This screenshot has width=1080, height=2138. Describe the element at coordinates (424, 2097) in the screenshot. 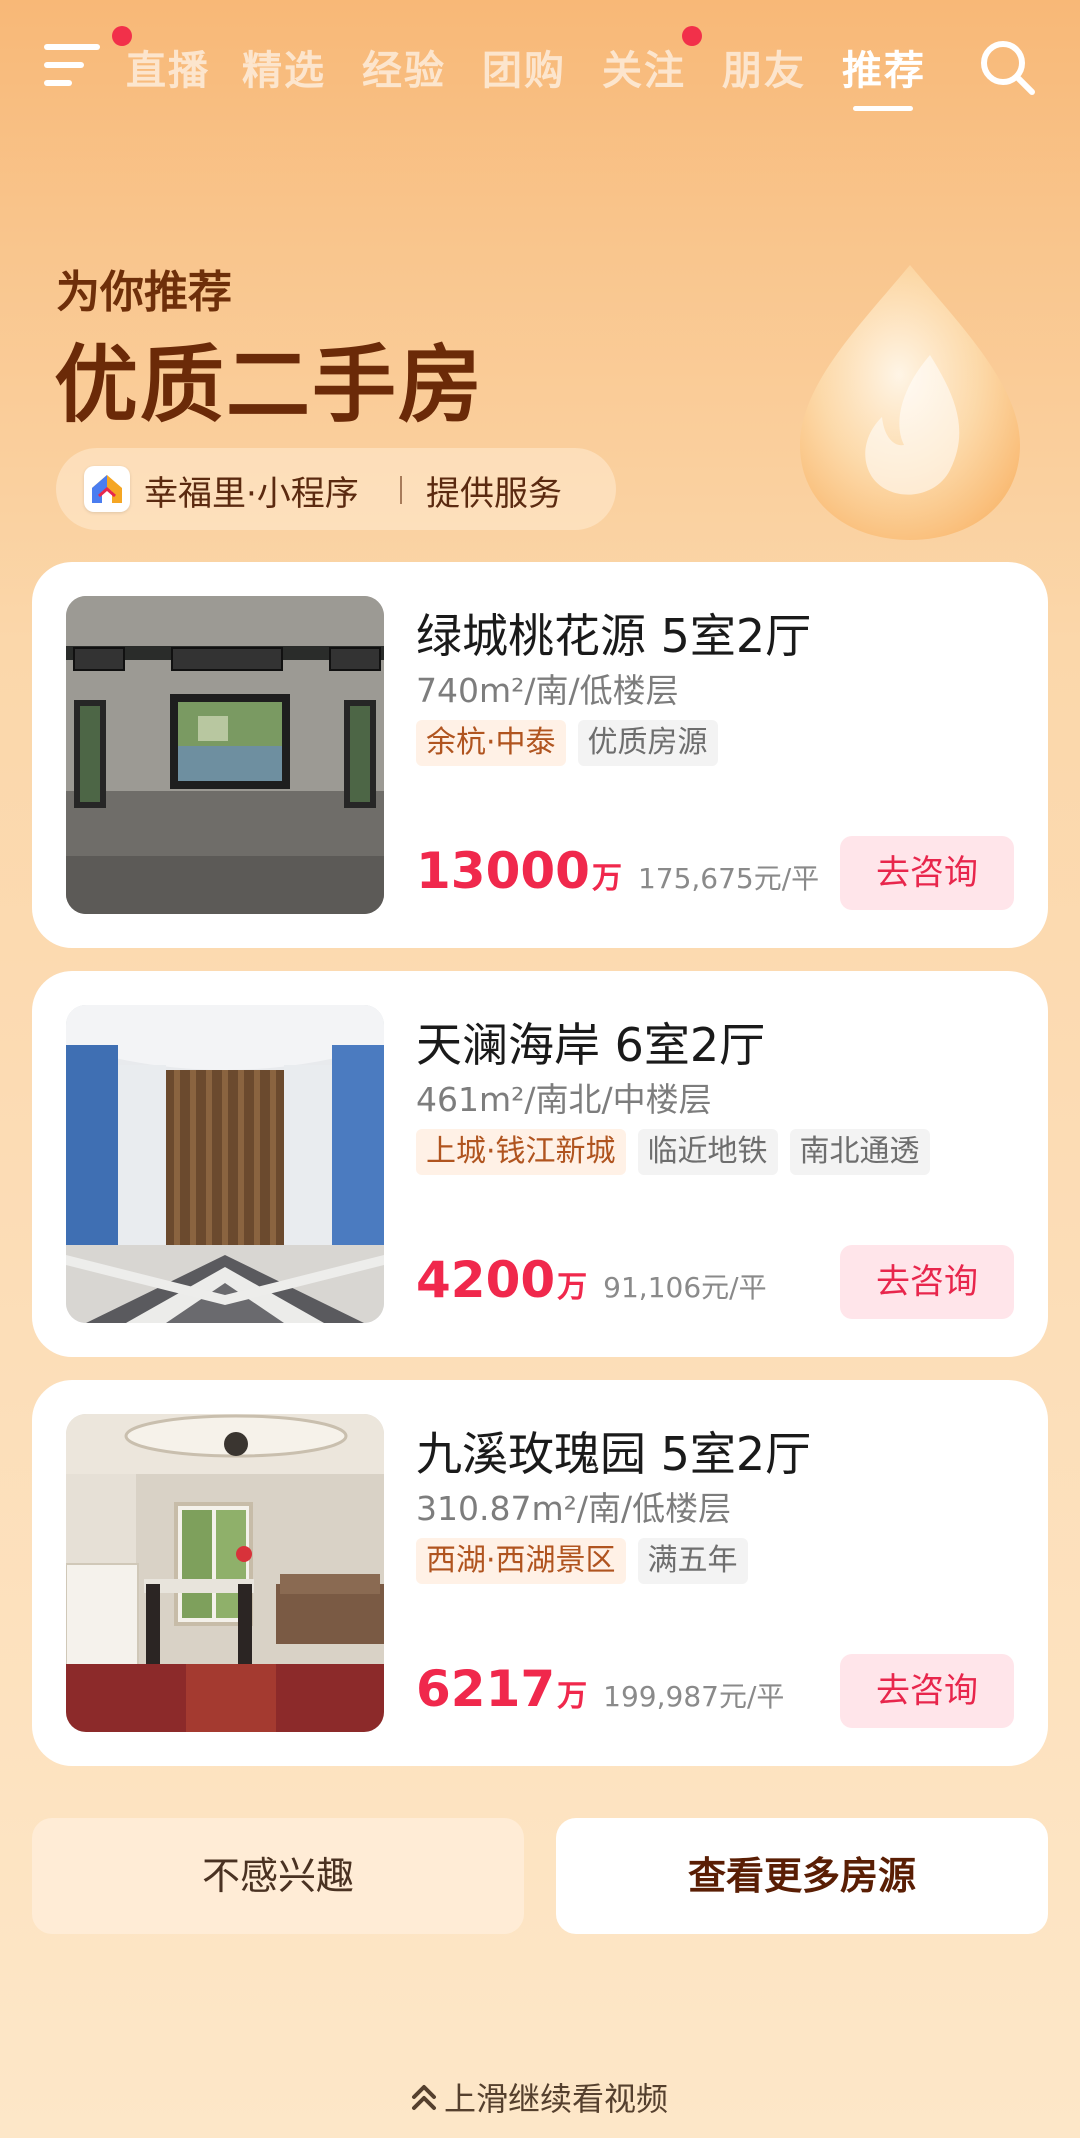

I see `double-chevron-up-icon` at that location.